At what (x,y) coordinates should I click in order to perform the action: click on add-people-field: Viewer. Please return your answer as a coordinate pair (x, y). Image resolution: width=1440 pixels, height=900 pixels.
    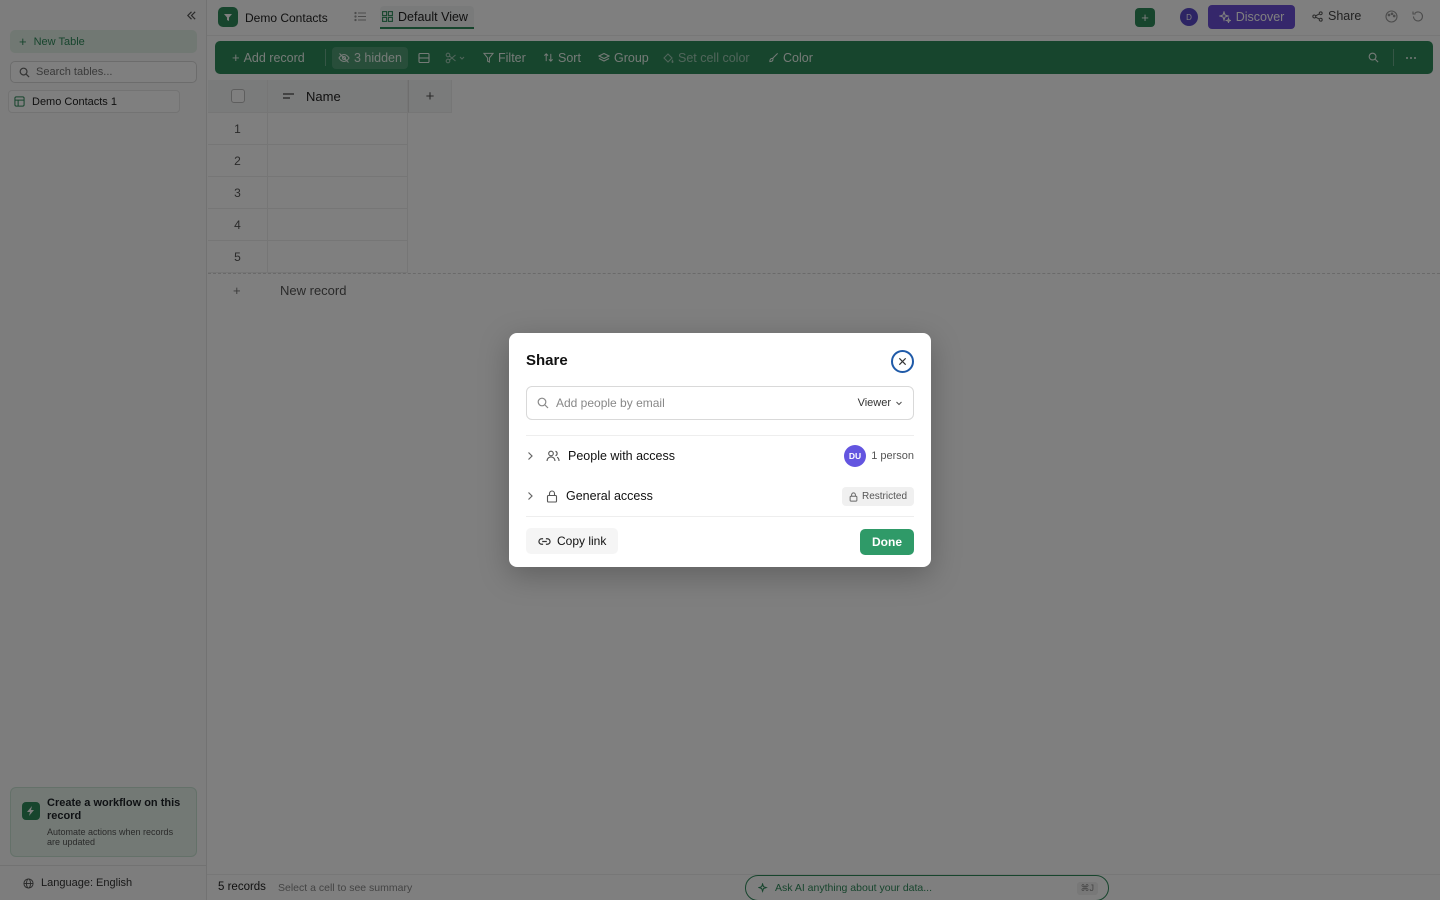
    Looking at the image, I should click on (720, 403).